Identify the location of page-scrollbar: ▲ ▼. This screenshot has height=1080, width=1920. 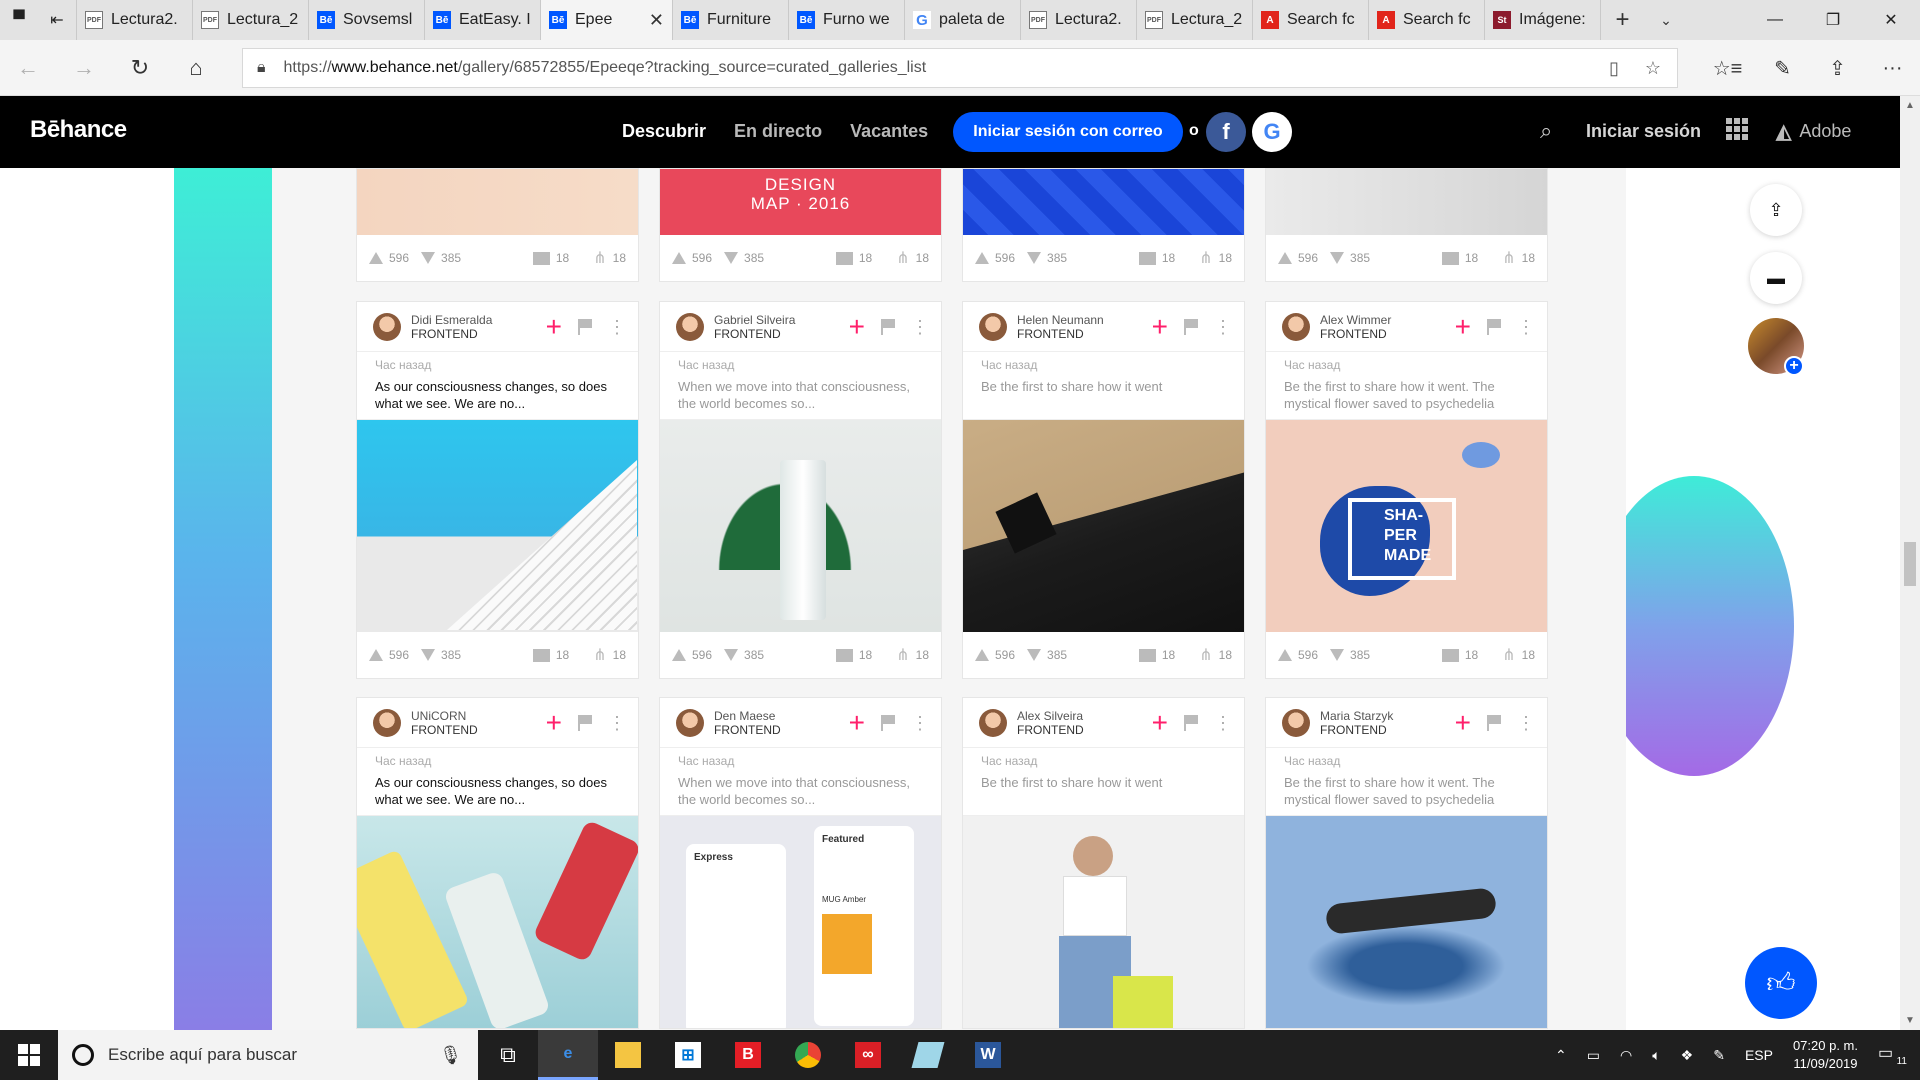
(1910, 563).